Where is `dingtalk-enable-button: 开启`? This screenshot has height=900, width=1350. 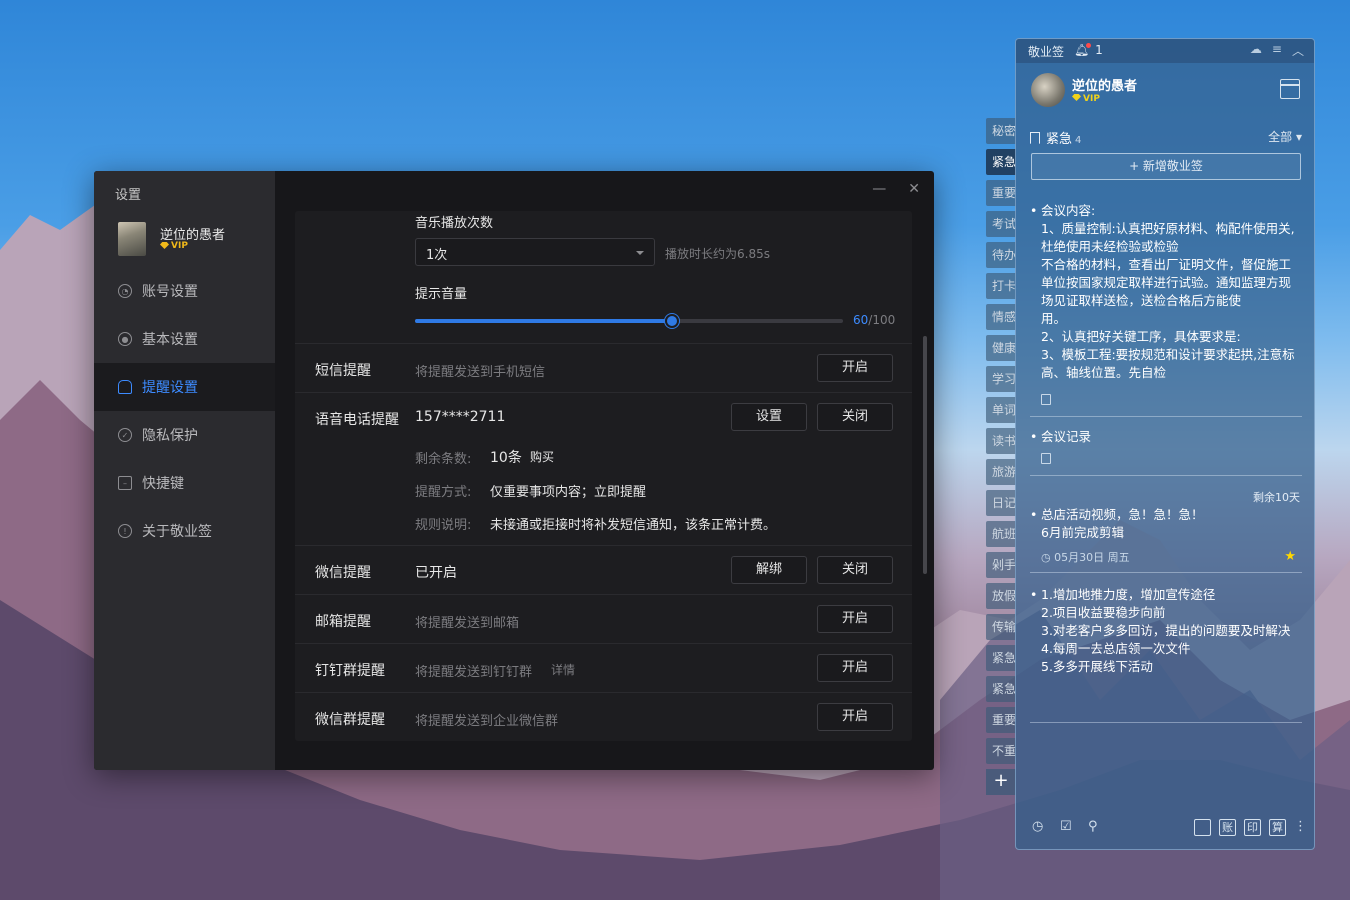
dingtalk-enable-button: 开启 is located at coordinates (855, 668).